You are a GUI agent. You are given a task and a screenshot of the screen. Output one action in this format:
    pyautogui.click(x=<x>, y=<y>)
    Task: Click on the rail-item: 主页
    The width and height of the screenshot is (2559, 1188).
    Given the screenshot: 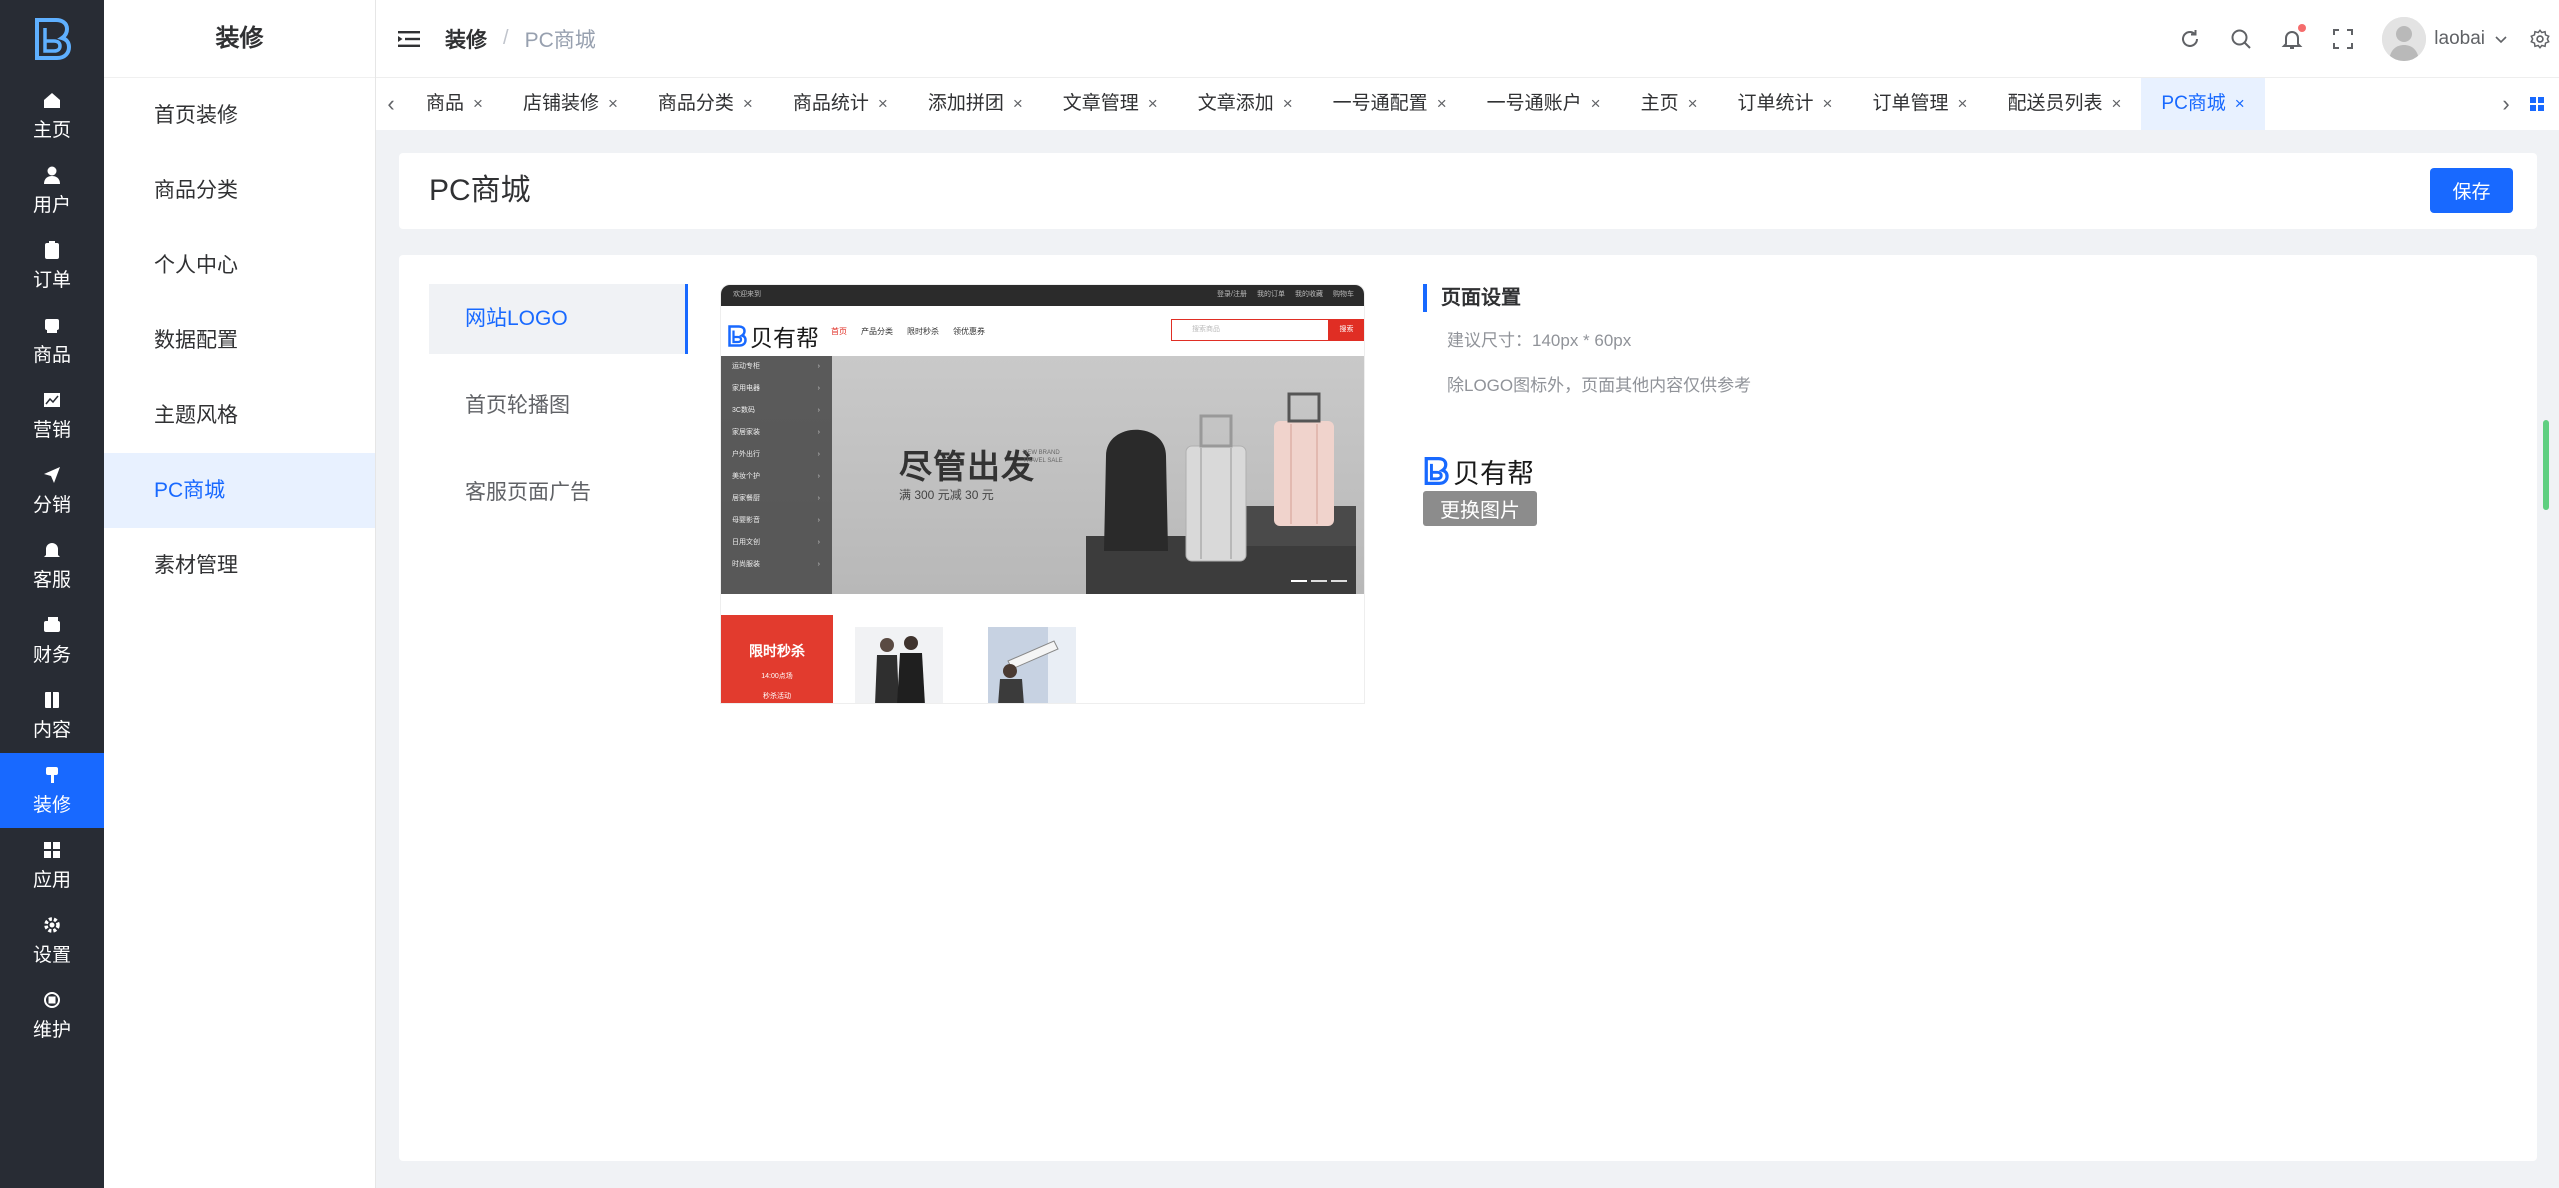 What is the action you would take?
    pyautogui.click(x=52, y=115)
    